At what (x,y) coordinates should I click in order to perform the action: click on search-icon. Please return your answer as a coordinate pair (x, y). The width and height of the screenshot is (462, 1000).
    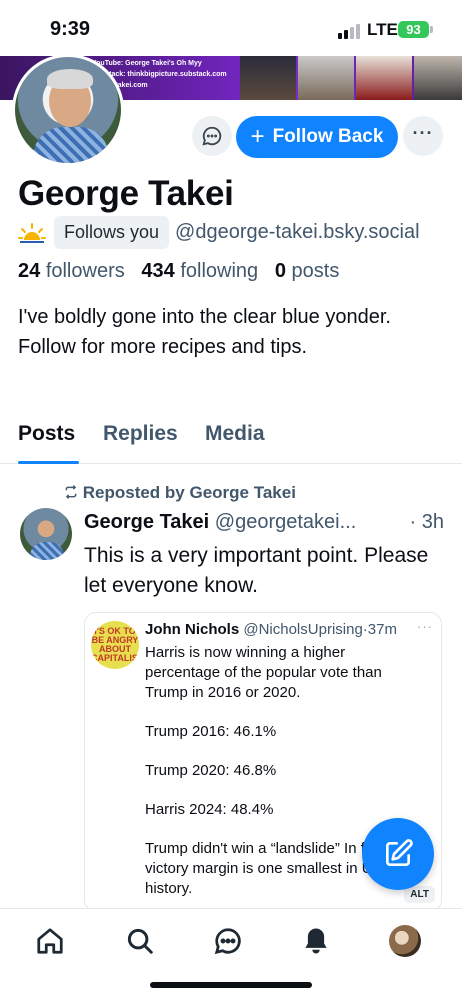
    Looking at the image, I should click on (140, 941).